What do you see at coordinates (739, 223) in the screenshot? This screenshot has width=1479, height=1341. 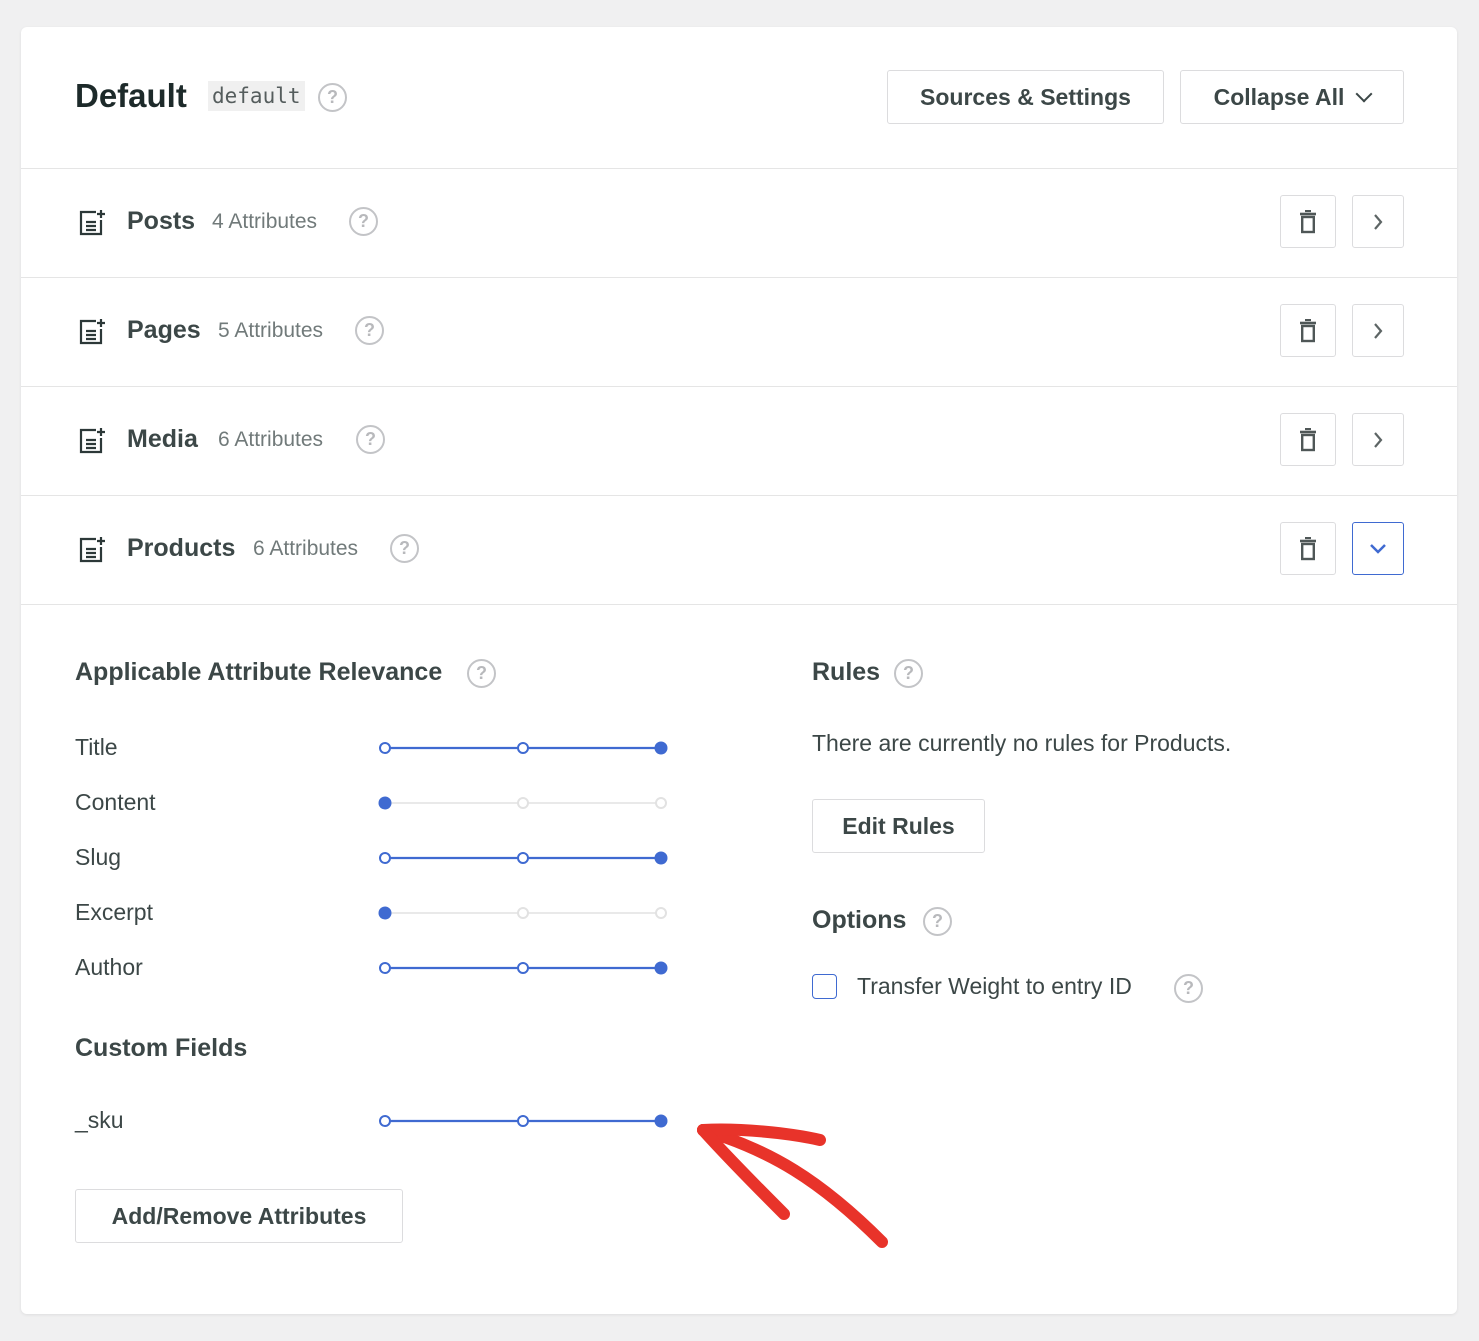 I see `source-row: Posts 4 Attributes ?` at bounding box center [739, 223].